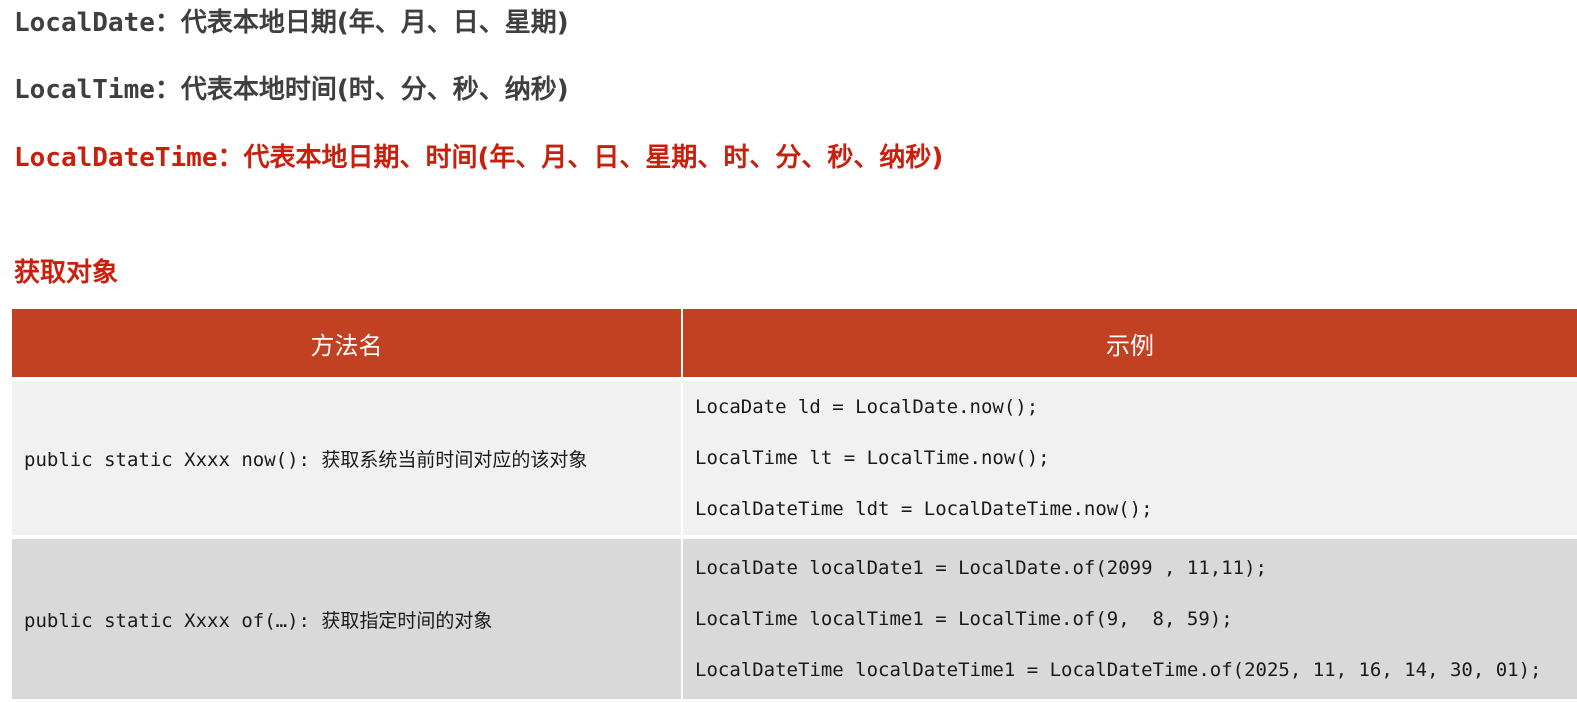 The image size is (1577, 702). I want to click on method-cell: public static Xxxx of(…): 获取指定时间的对象, so click(347, 617).